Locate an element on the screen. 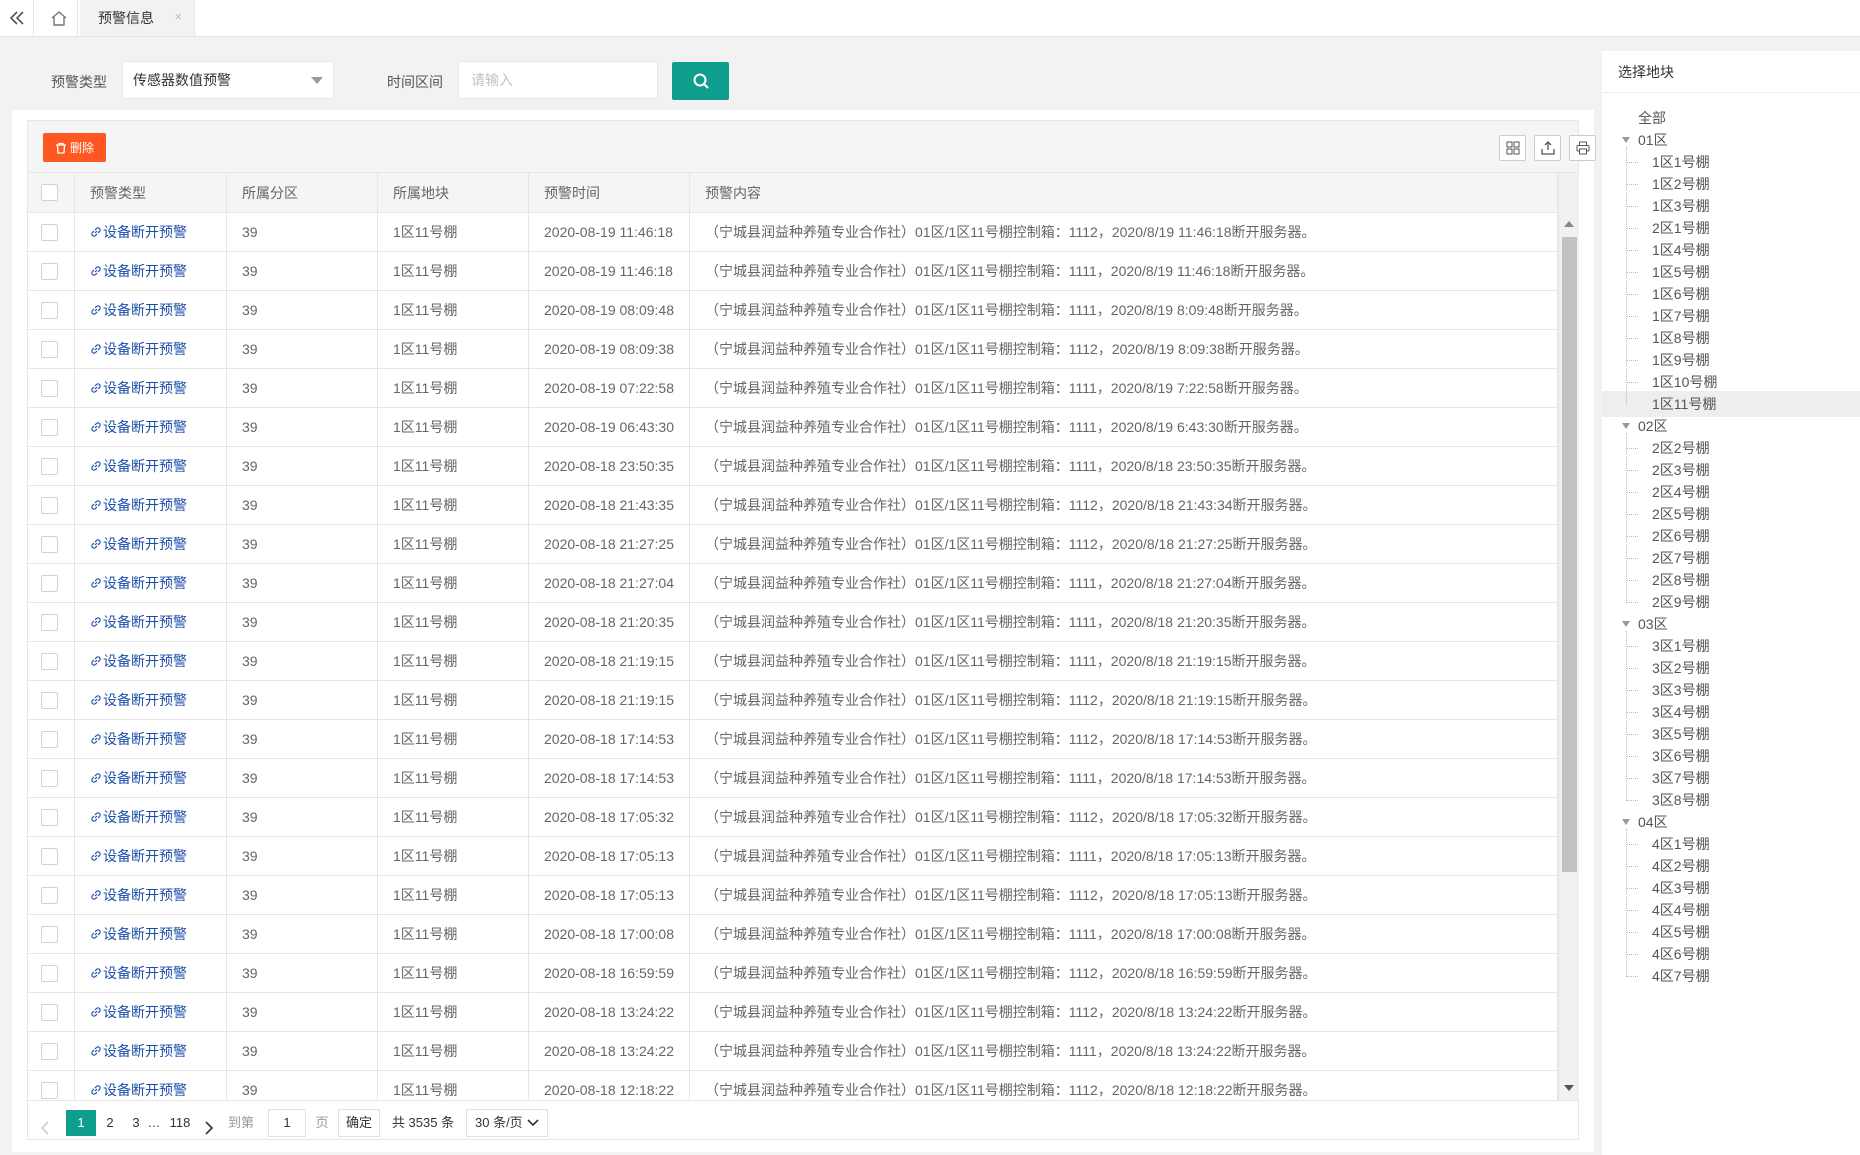 The image size is (1860, 1155). col-time: 预警时间 is located at coordinates (609, 193).